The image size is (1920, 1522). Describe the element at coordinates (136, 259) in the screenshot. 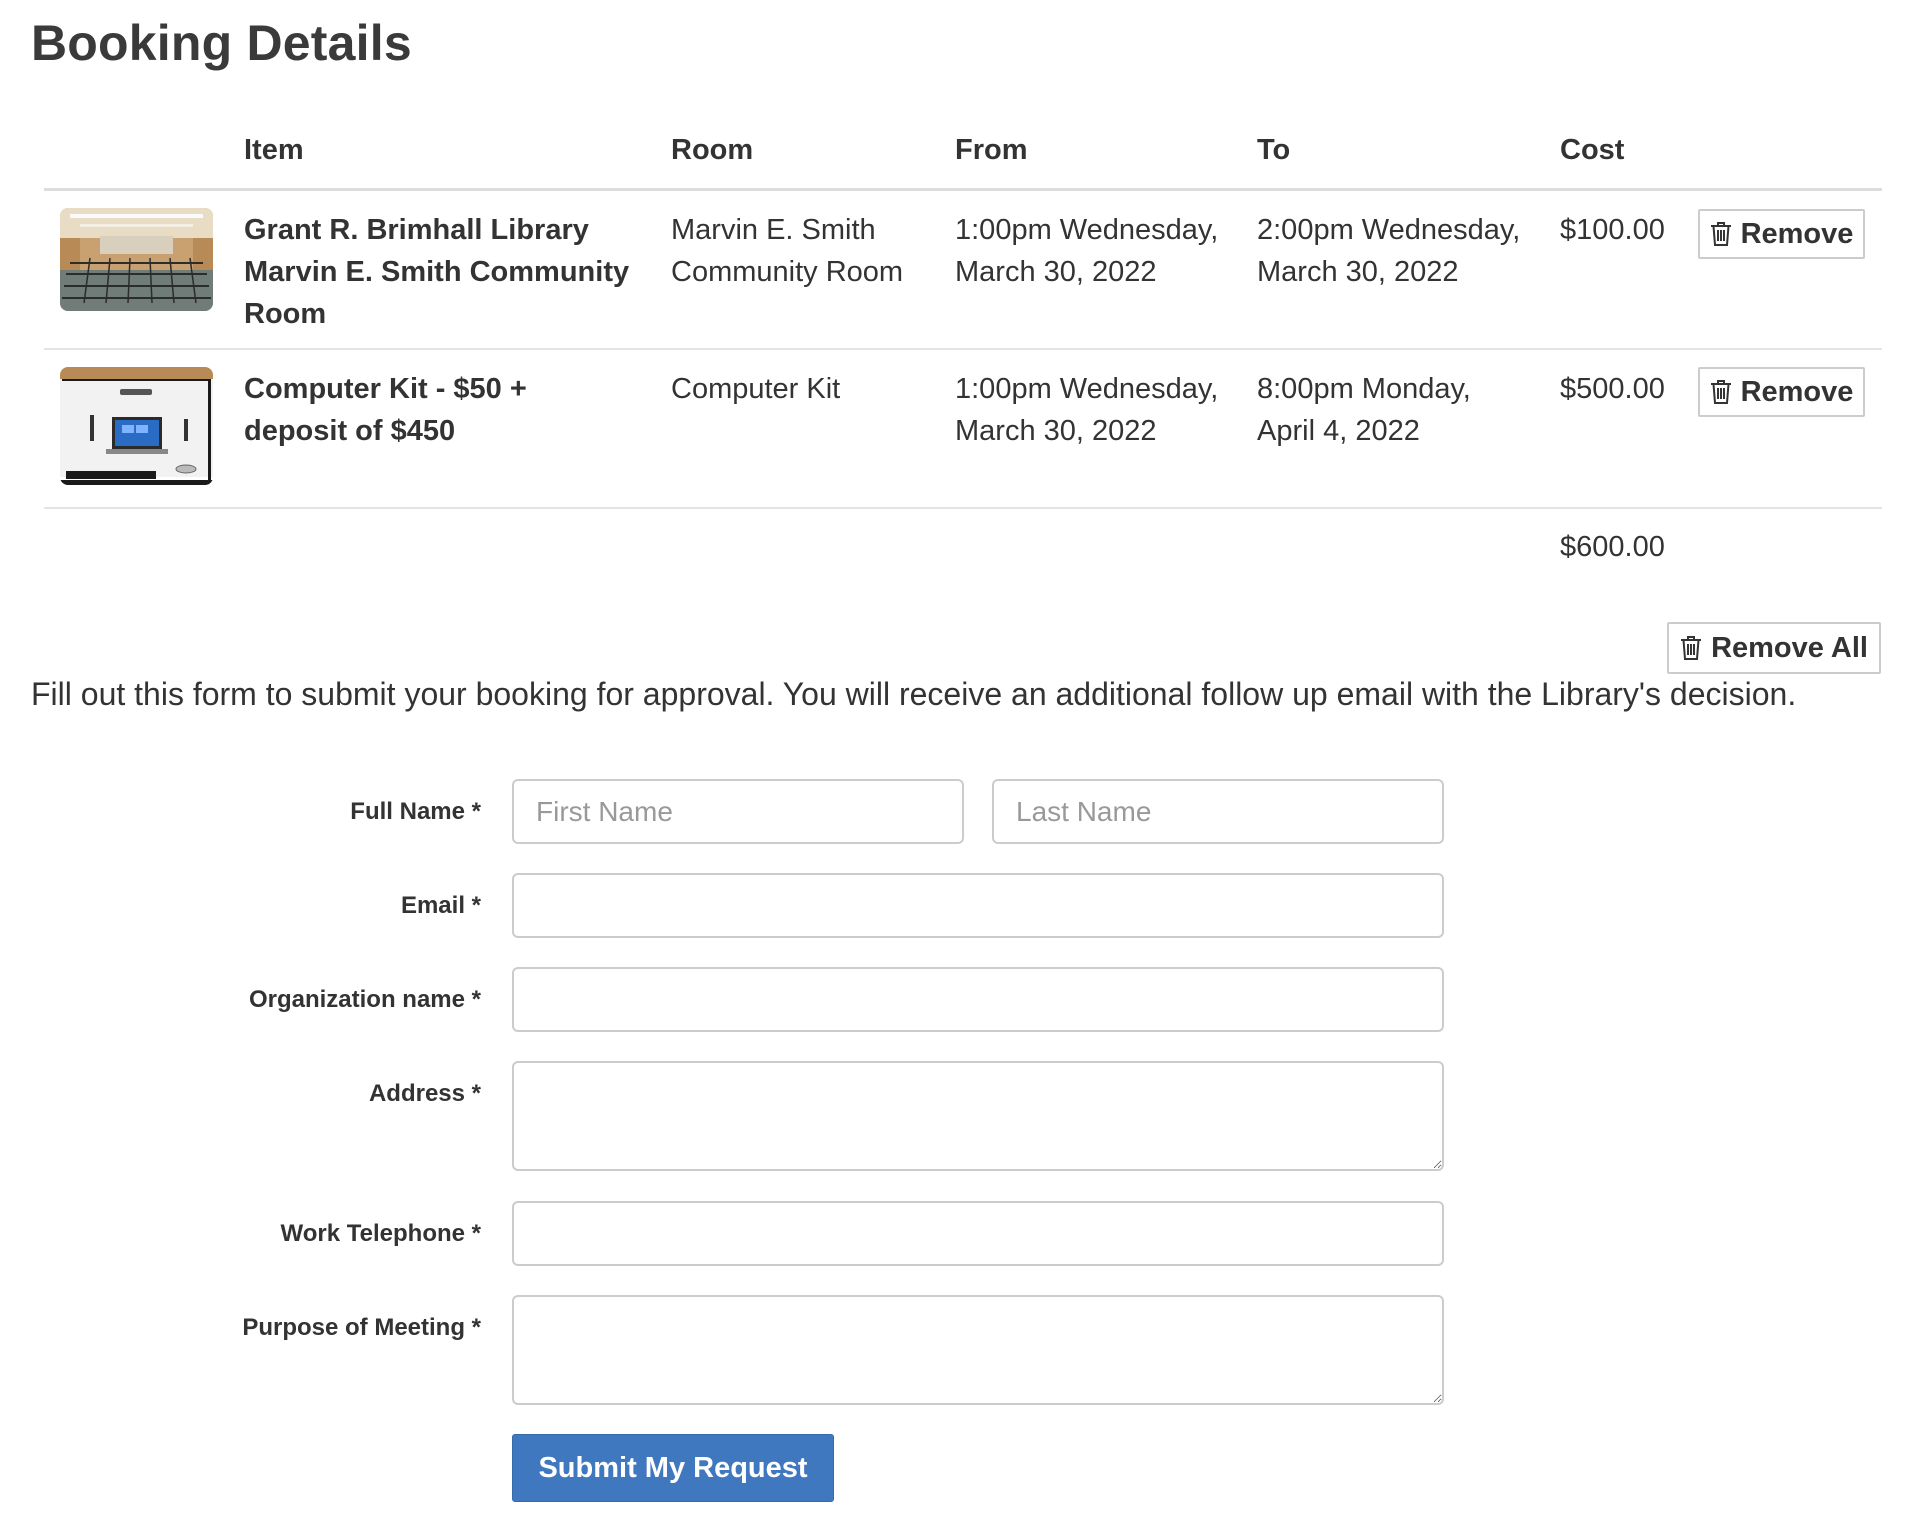

I see `meeting-room-photo` at that location.